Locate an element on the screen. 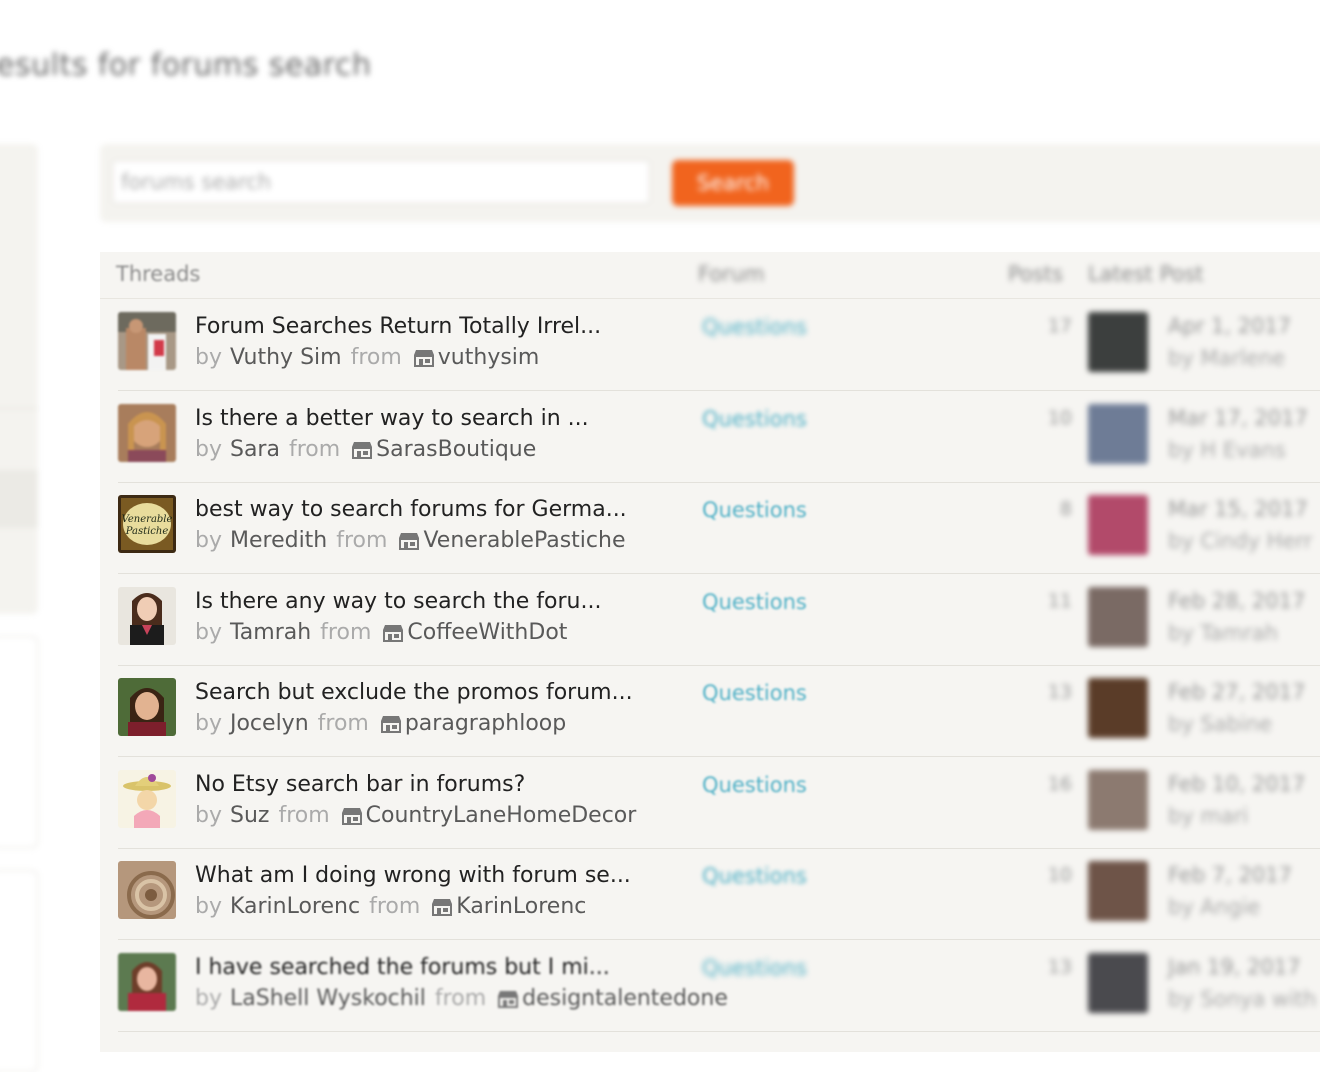 This screenshot has width=1320, height=1072. latest-post-author: by H Evans is located at coordinates (1227, 450).